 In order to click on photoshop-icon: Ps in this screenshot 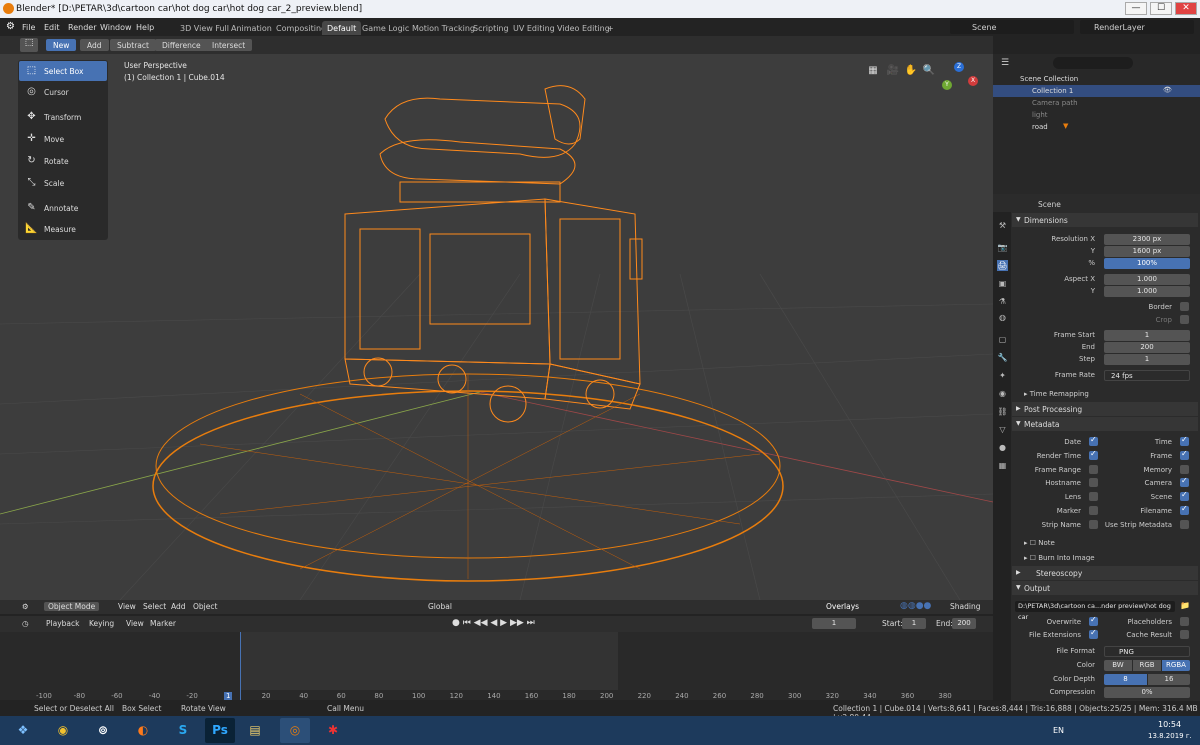, I will do `click(220, 730)`.